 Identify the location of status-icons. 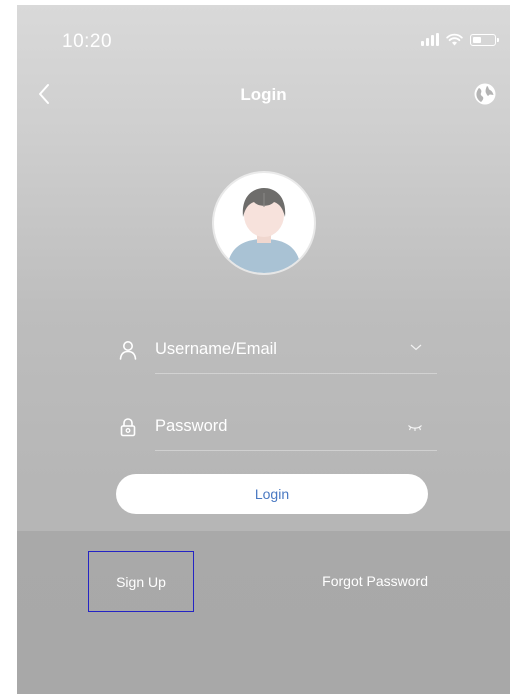
(460, 39).